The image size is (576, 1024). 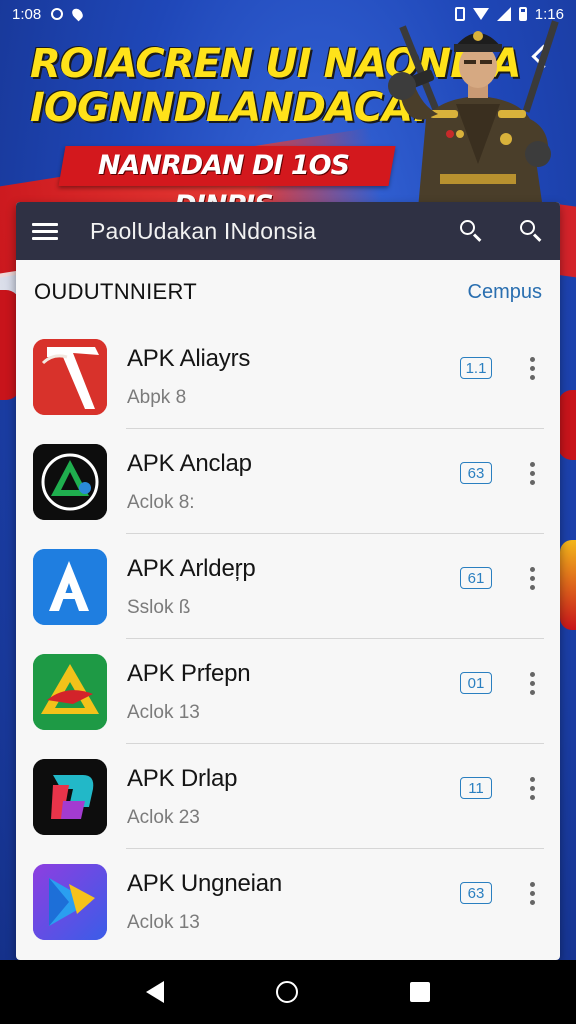 What do you see at coordinates (567, 425) in the screenshot?
I see `side-decoration-right` at bounding box center [567, 425].